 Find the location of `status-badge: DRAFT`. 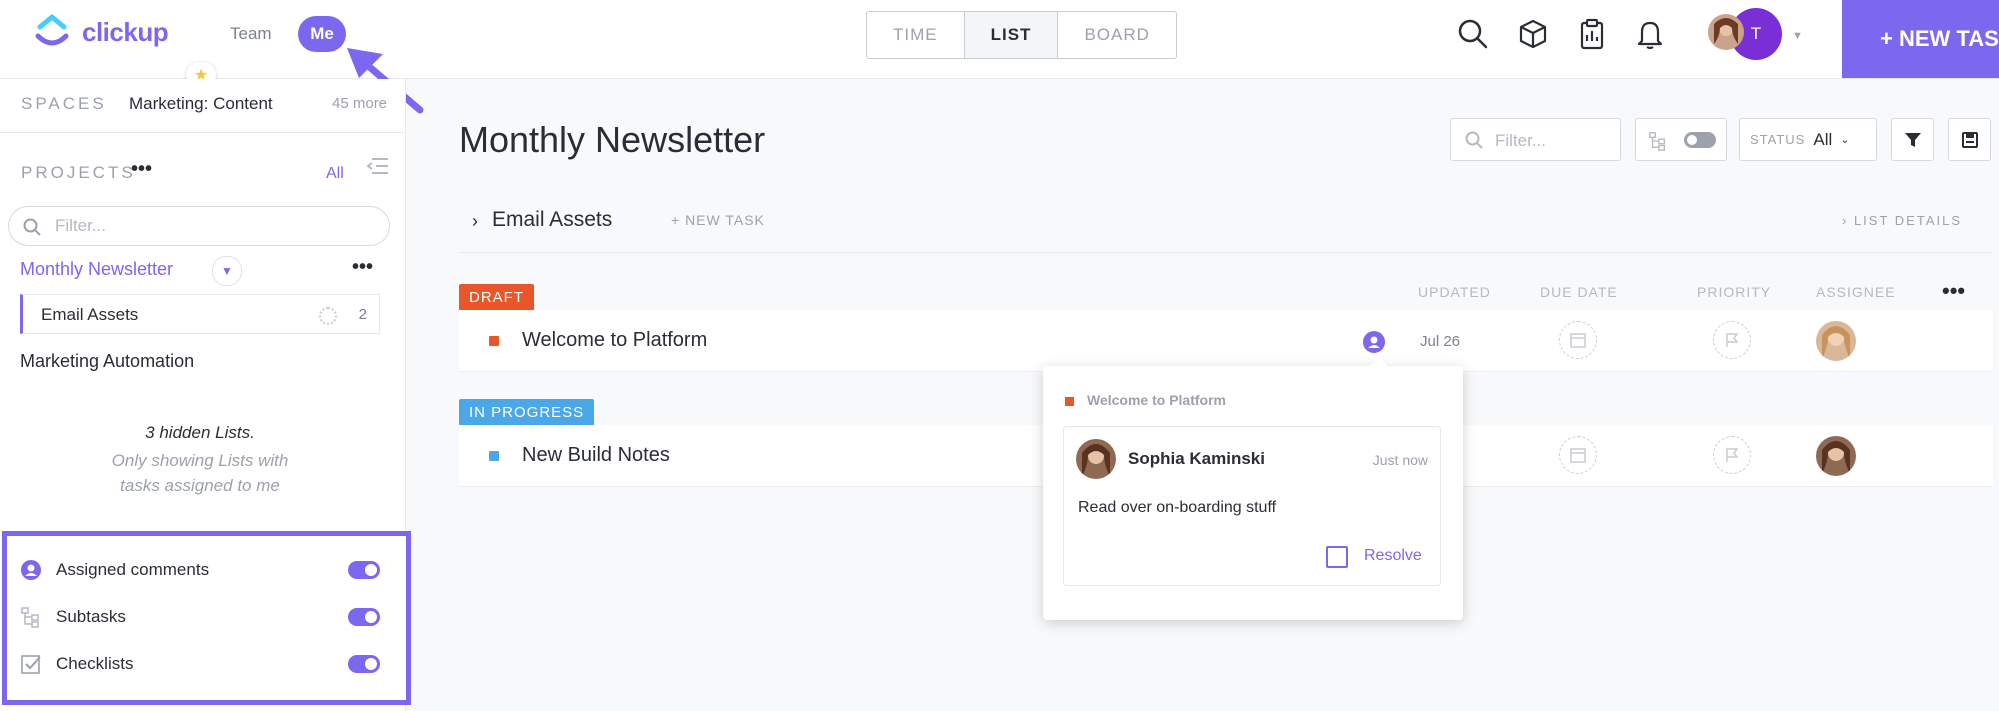

status-badge: DRAFT is located at coordinates (496, 297).